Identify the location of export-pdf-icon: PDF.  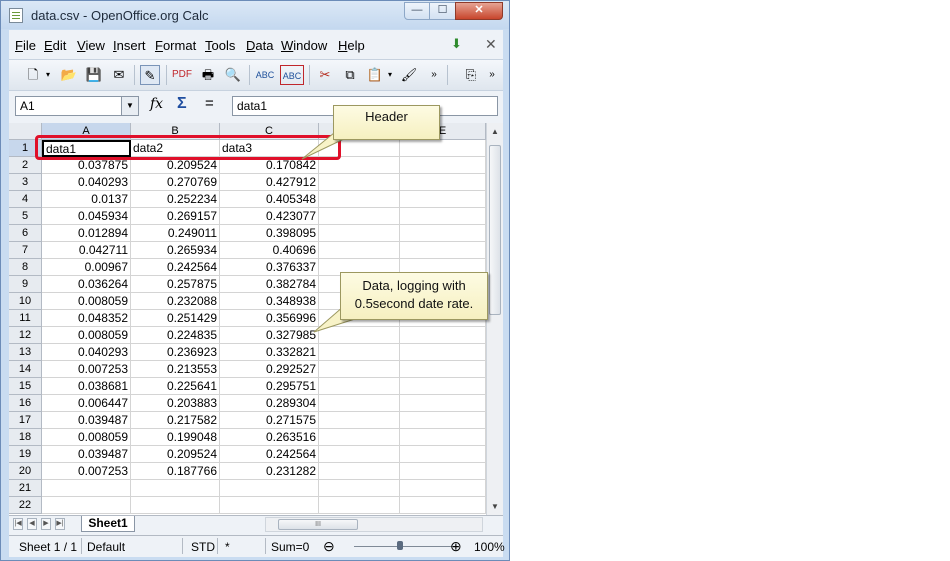
(182, 75).